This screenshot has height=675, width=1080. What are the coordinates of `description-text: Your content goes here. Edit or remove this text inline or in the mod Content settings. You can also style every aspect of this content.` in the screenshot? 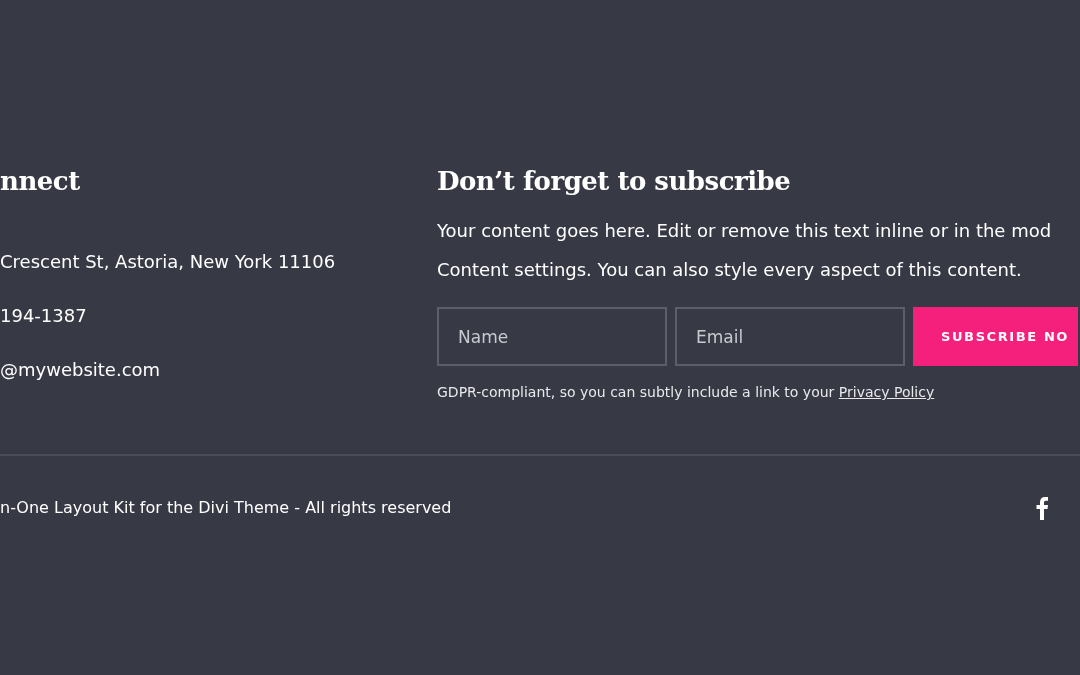 It's located at (745, 250).